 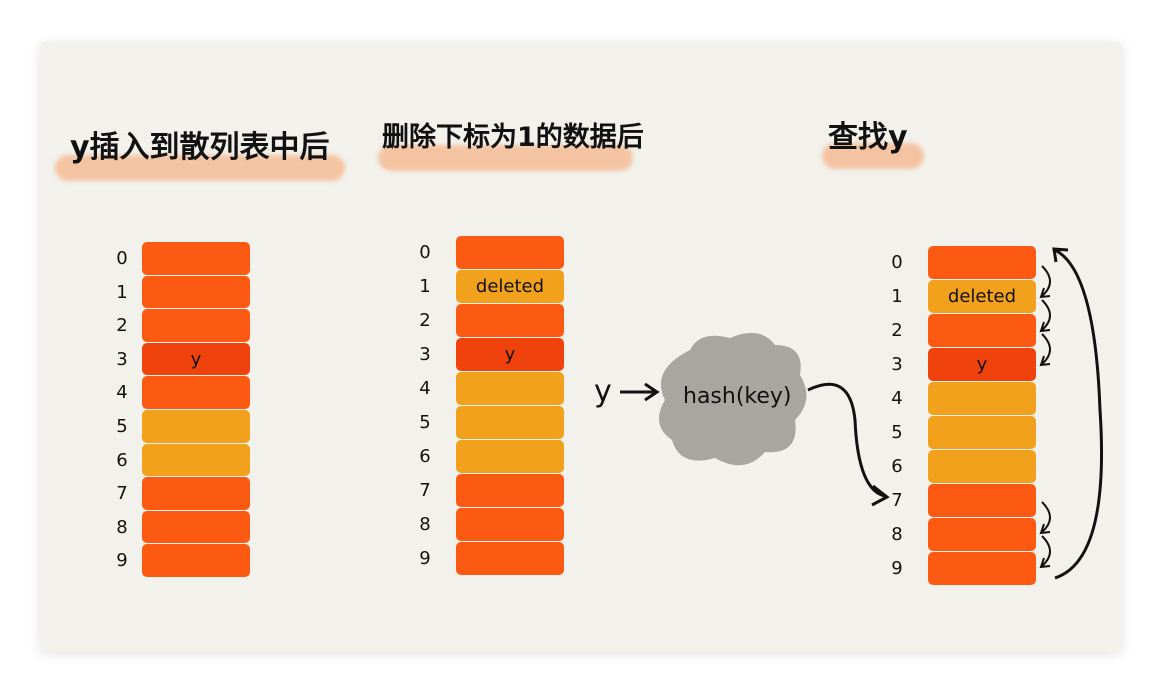 I want to click on hash-function-label: hash(key), so click(x=737, y=396).